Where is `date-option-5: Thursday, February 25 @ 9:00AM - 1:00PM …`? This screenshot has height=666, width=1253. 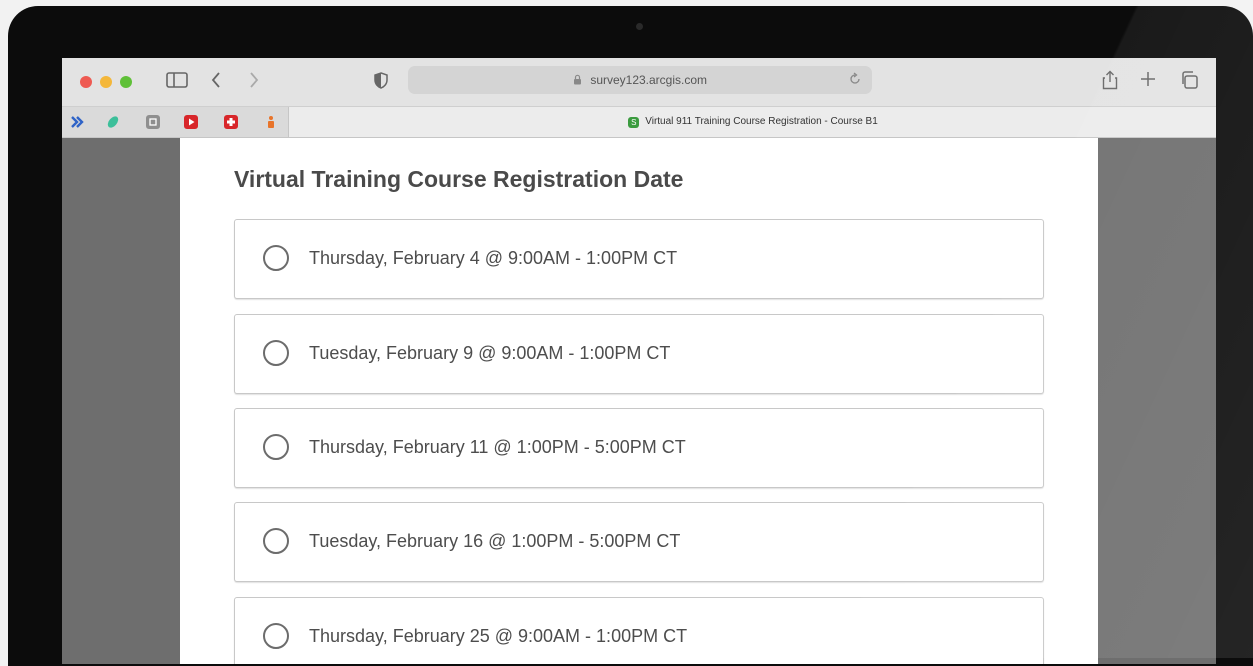 date-option-5: Thursday, February 25 @ 9:00AM - 1:00PM … is located at coordinates (639, 630).